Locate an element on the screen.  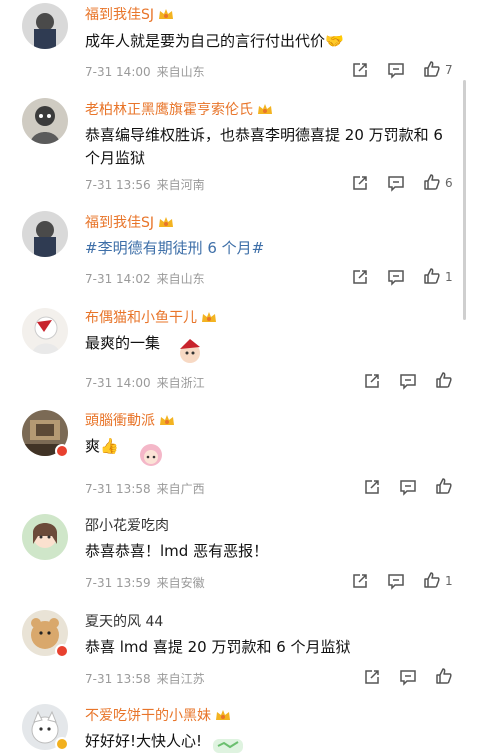
comment-item: 布偶猫和小鱼干儿 最爽的一集 7-31 14:00 来自浙江 is located at coordinates (238, 348).